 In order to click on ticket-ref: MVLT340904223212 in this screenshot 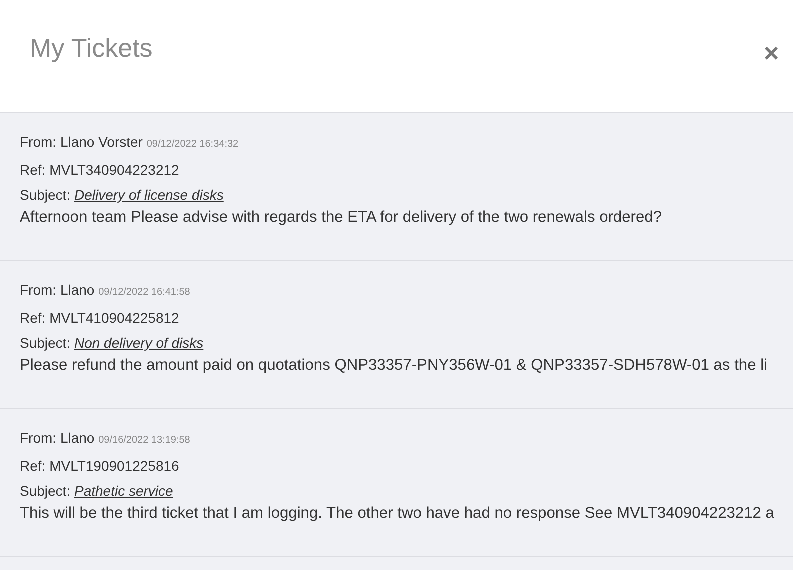, I will do `click(115, 170)`.